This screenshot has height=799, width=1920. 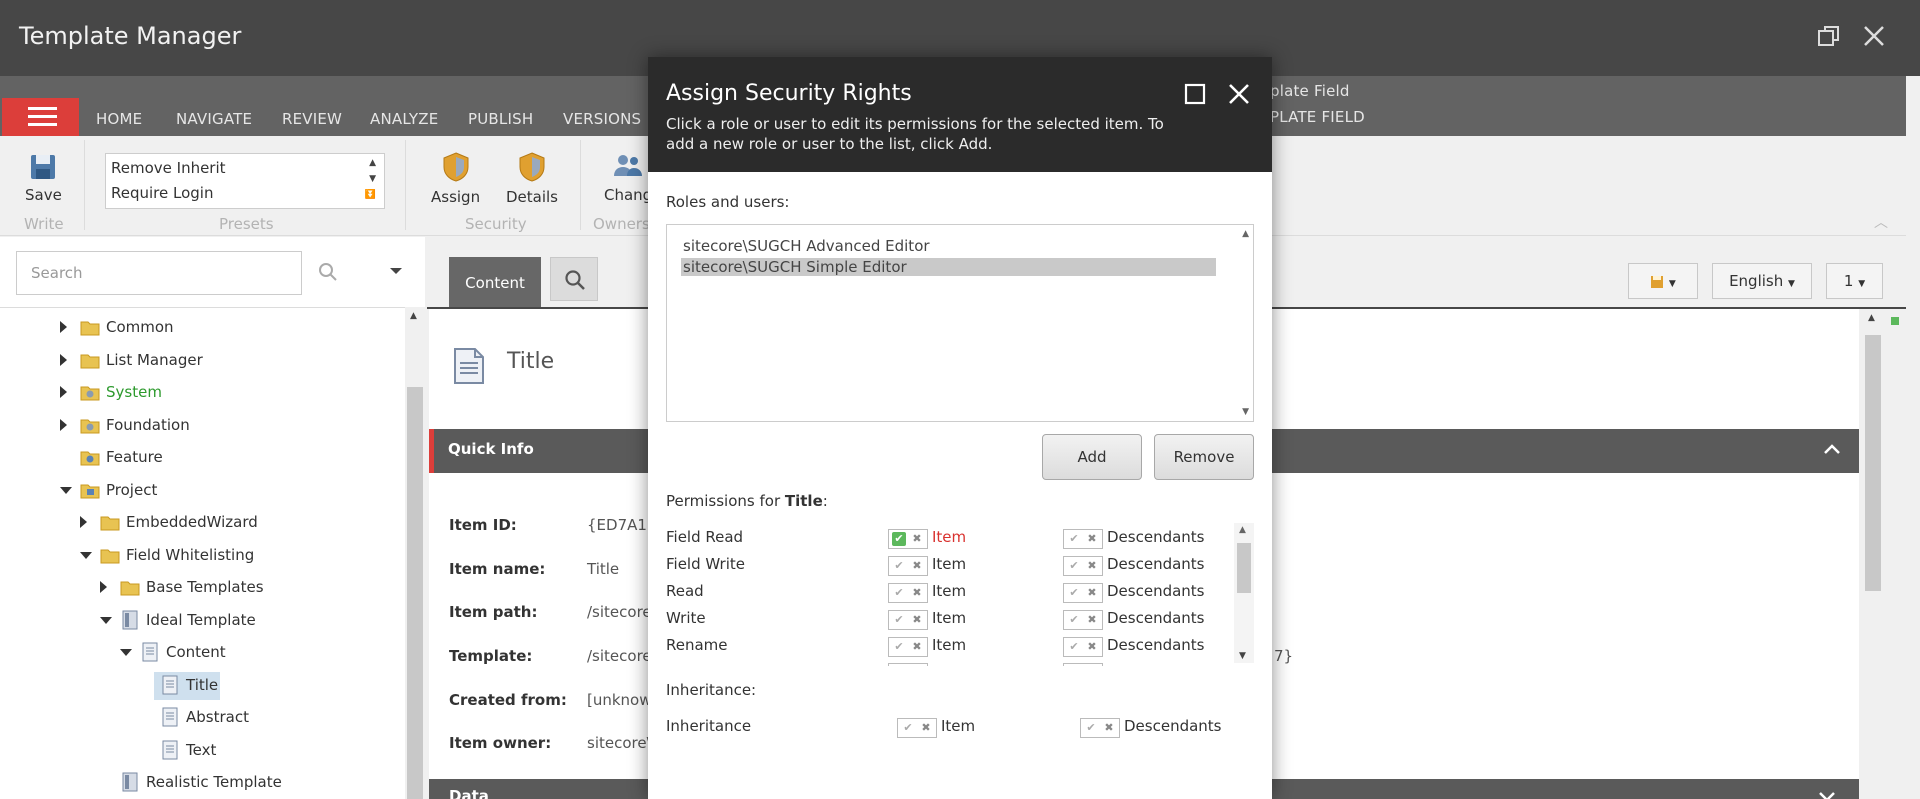 What do you see at coordinates (90, 328) in the screenshot?
I see `folder-icon` at bounding box center [90, 328].